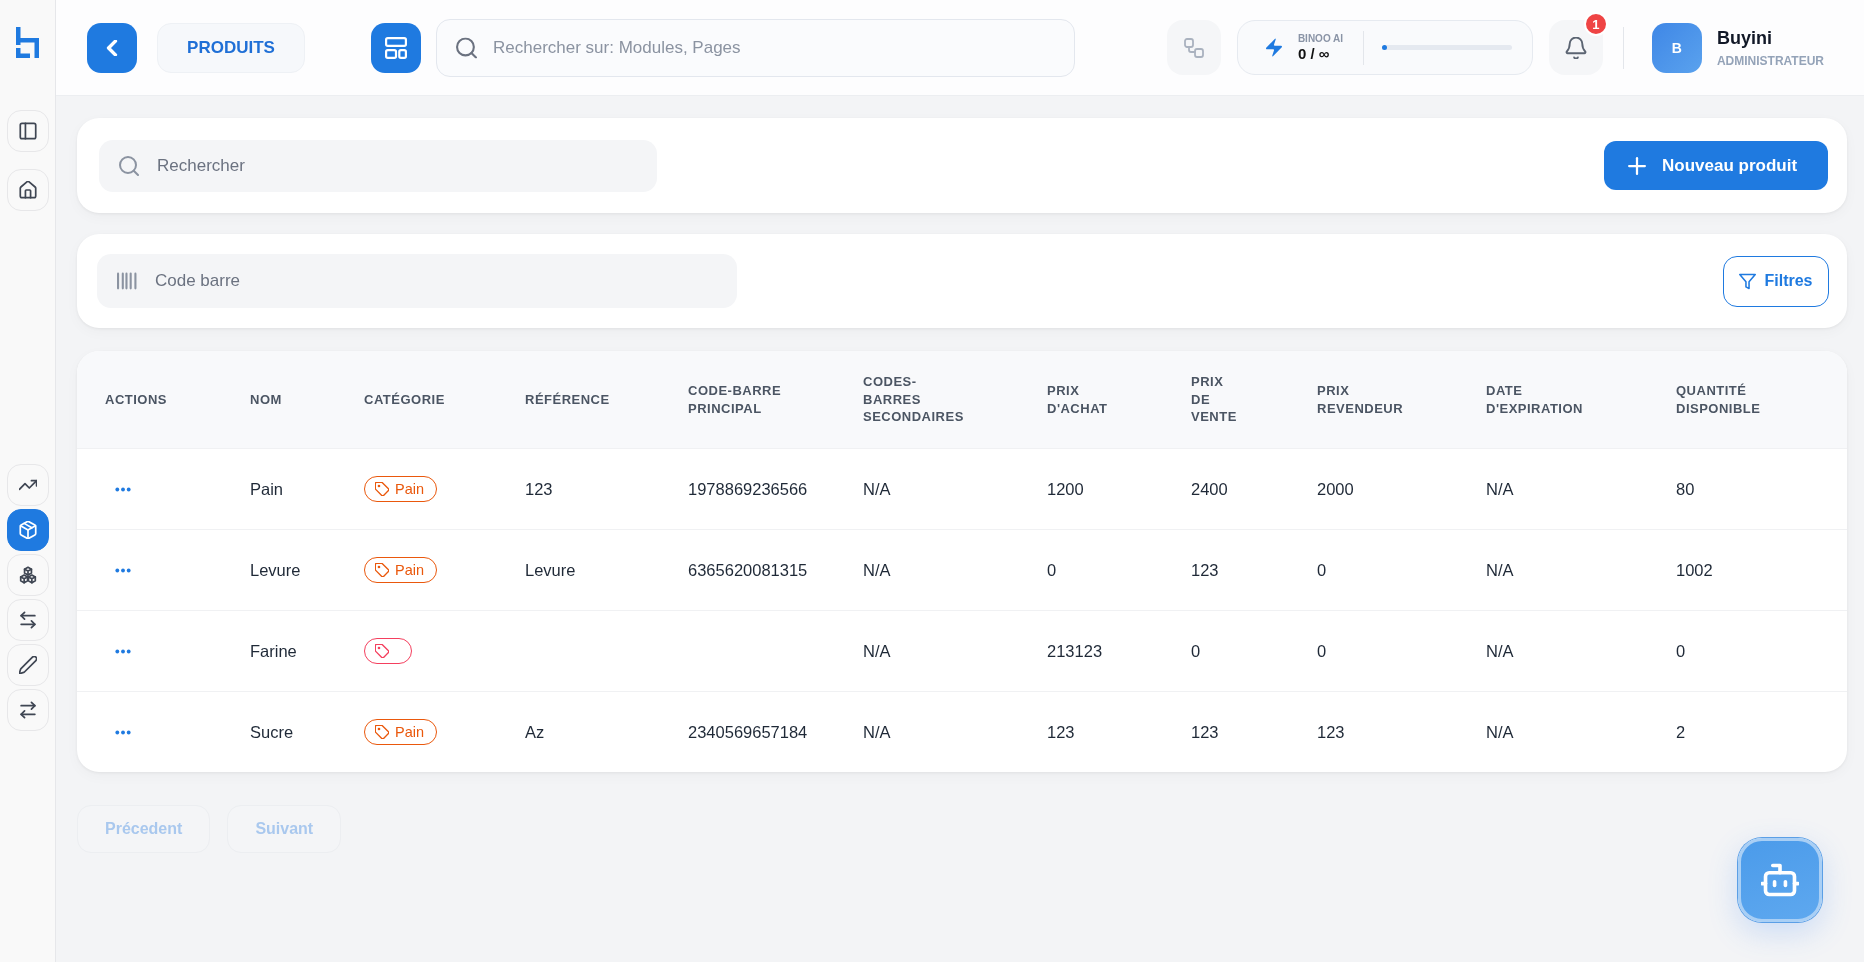 The image size is (1864, 962). I want to click on logo-icon, so click(27, 42).